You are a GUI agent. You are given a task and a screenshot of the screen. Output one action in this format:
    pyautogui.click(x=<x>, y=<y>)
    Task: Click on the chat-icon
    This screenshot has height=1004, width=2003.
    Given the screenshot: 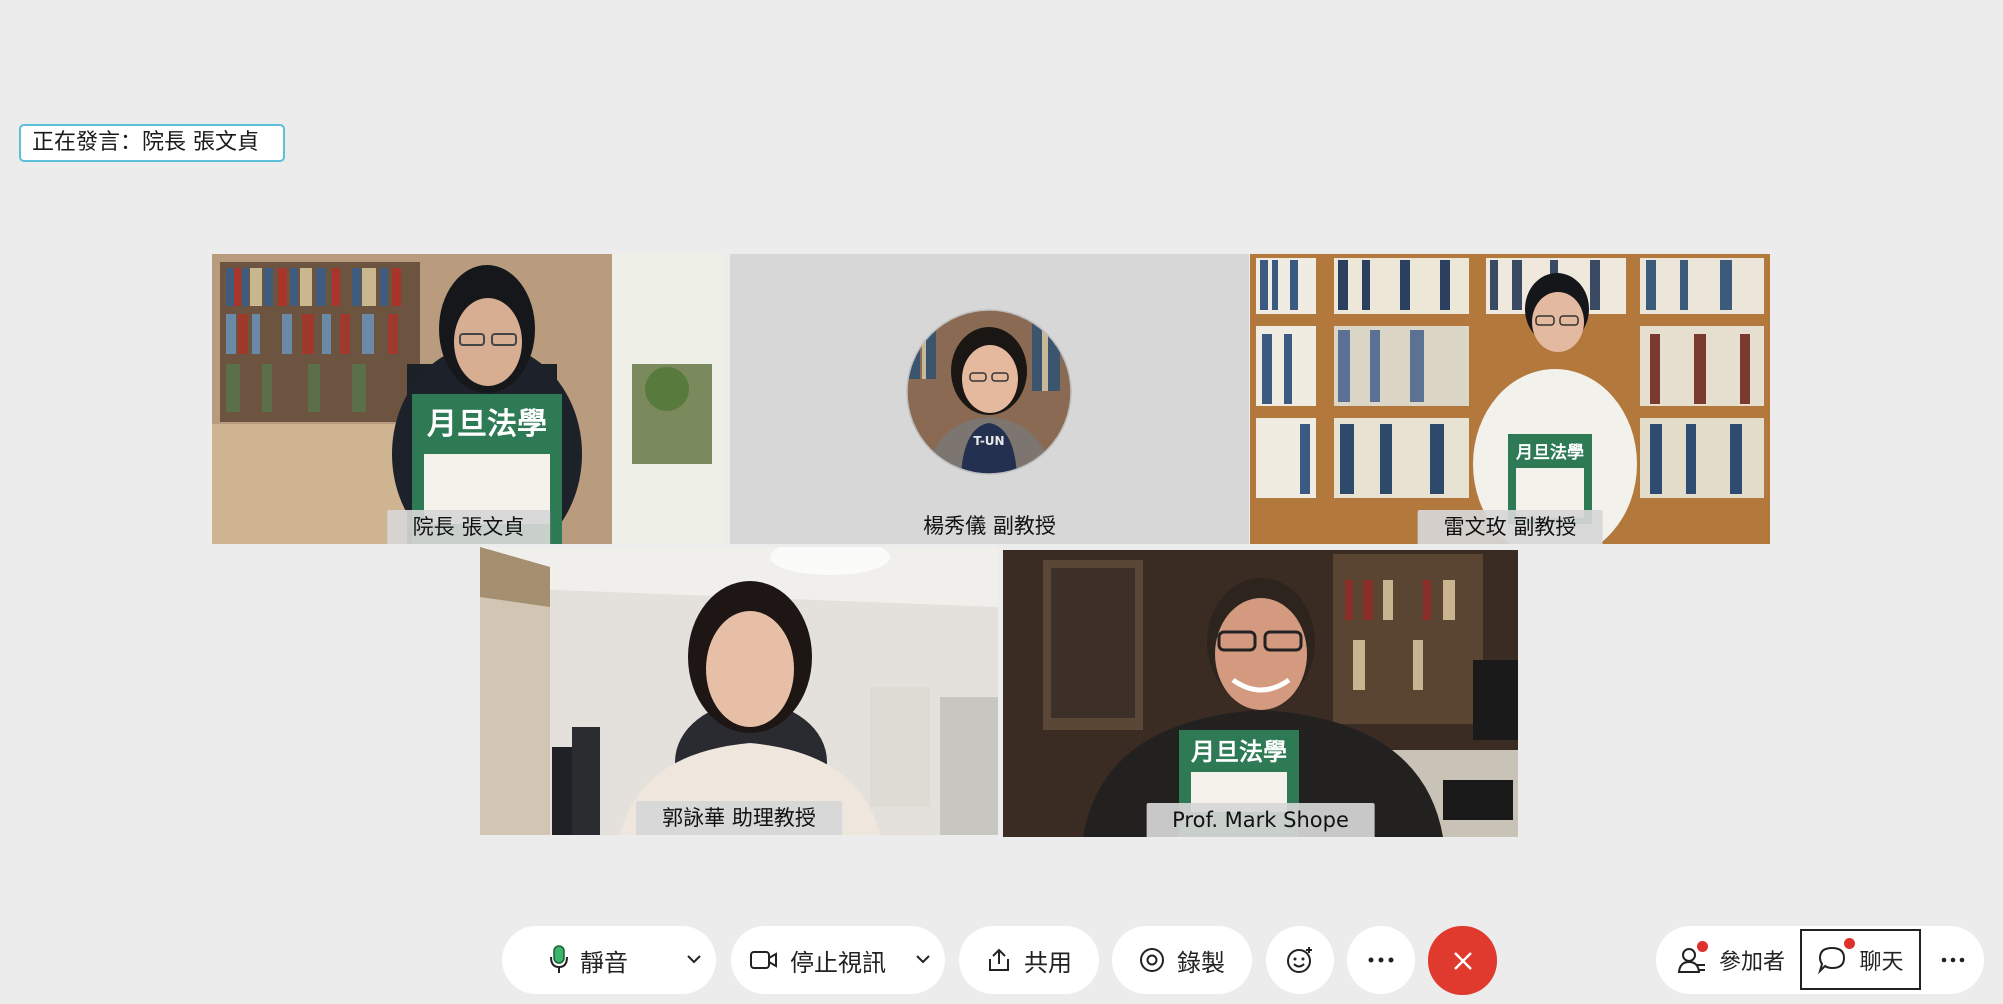 What is the action you would take?
    pyautogui.click(x=1832, y=960)
    